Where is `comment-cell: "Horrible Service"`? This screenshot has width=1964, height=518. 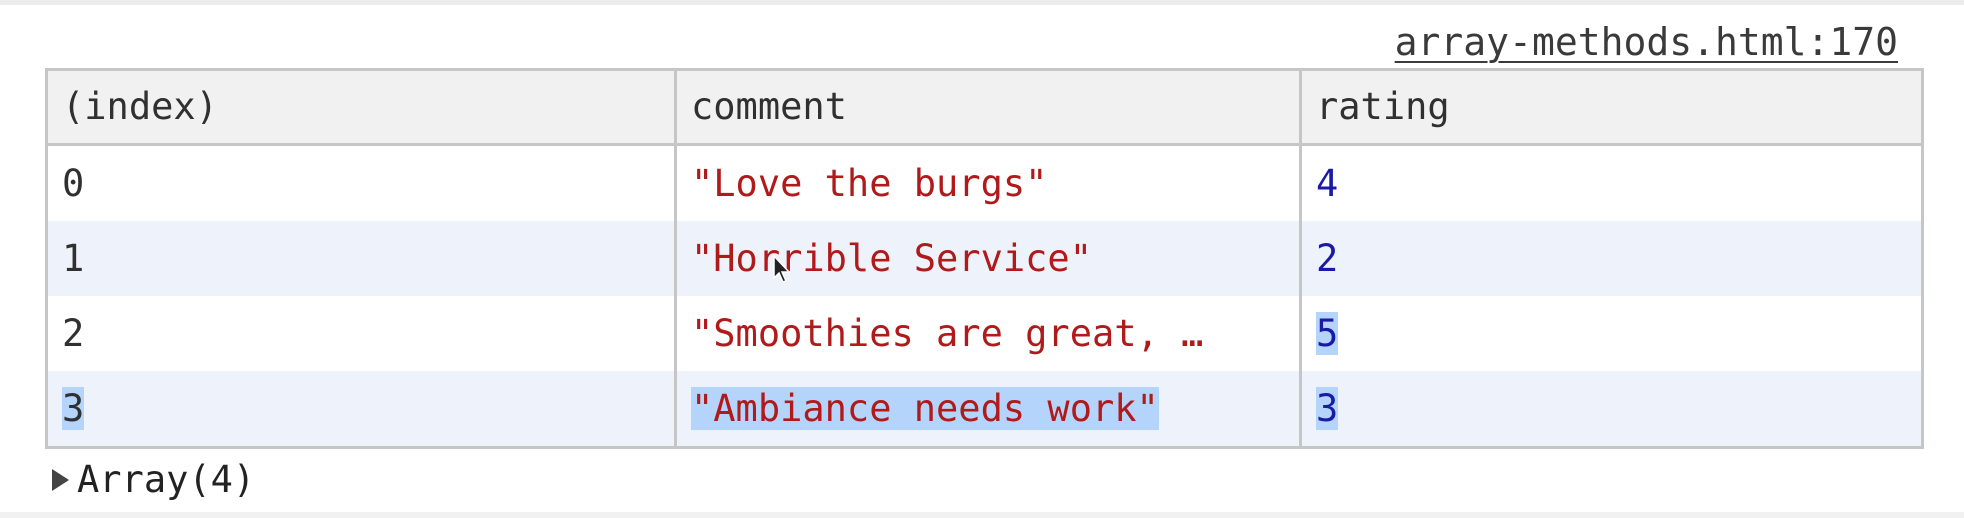
comment-cell: "Horrible Service" is located at coordinates (988, 258).